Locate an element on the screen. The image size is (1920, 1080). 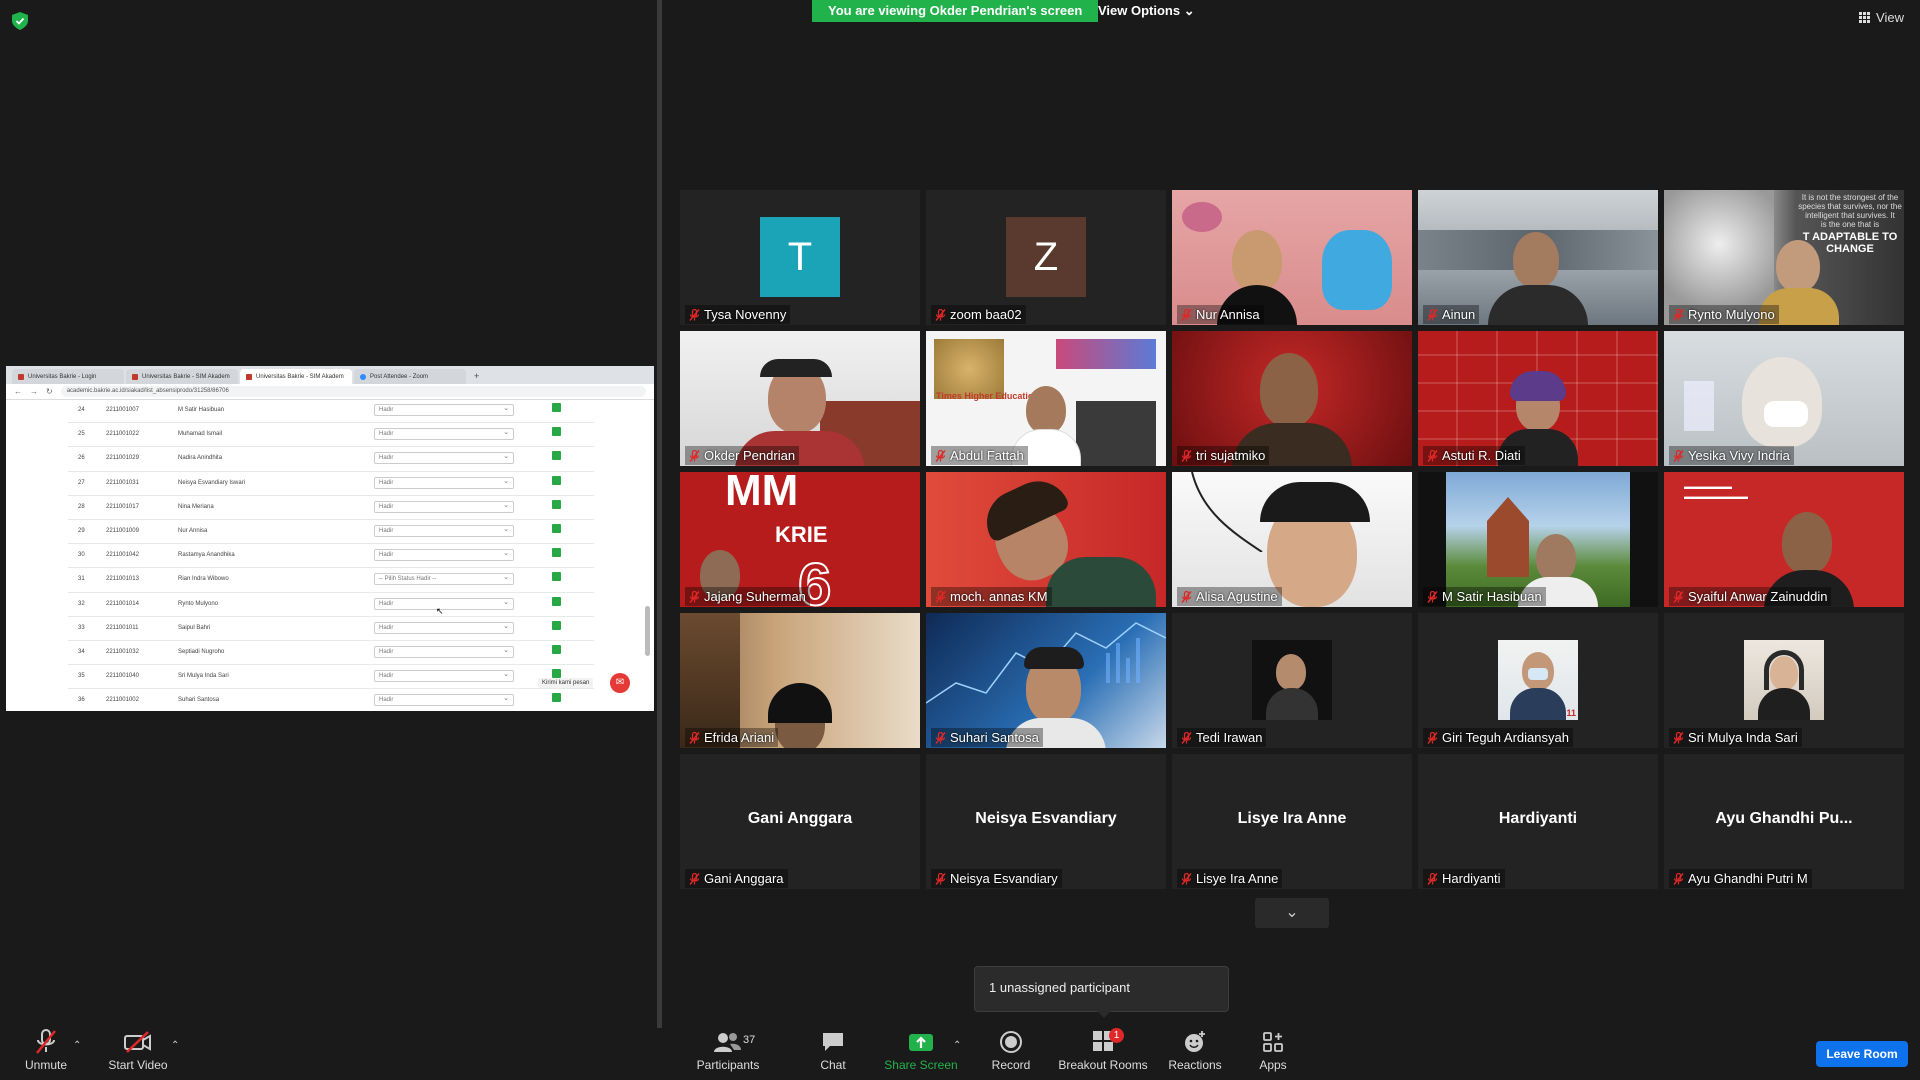
participant-tile: Suhari Santosa is located at coordinates (1046, 680).